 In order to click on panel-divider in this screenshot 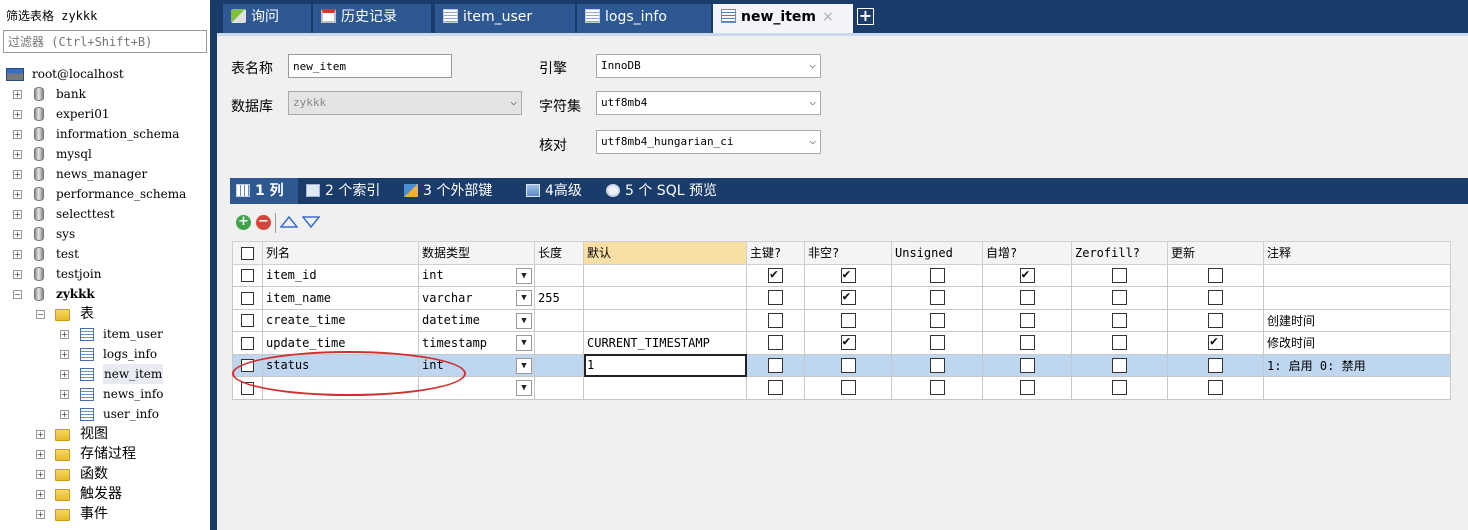, I will do `click(213, 265)`.